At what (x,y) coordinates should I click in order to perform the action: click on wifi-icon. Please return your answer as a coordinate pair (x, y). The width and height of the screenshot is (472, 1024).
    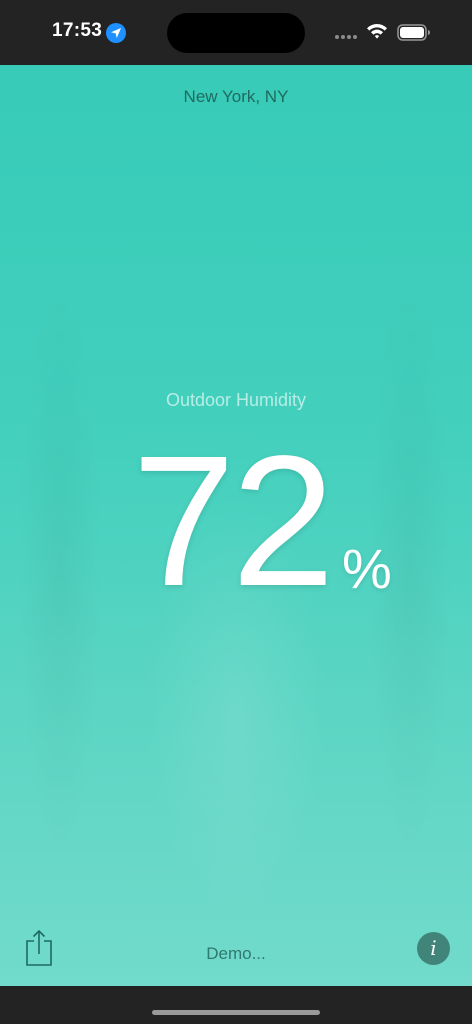
    Looking at the image, I should click on (377, 31).